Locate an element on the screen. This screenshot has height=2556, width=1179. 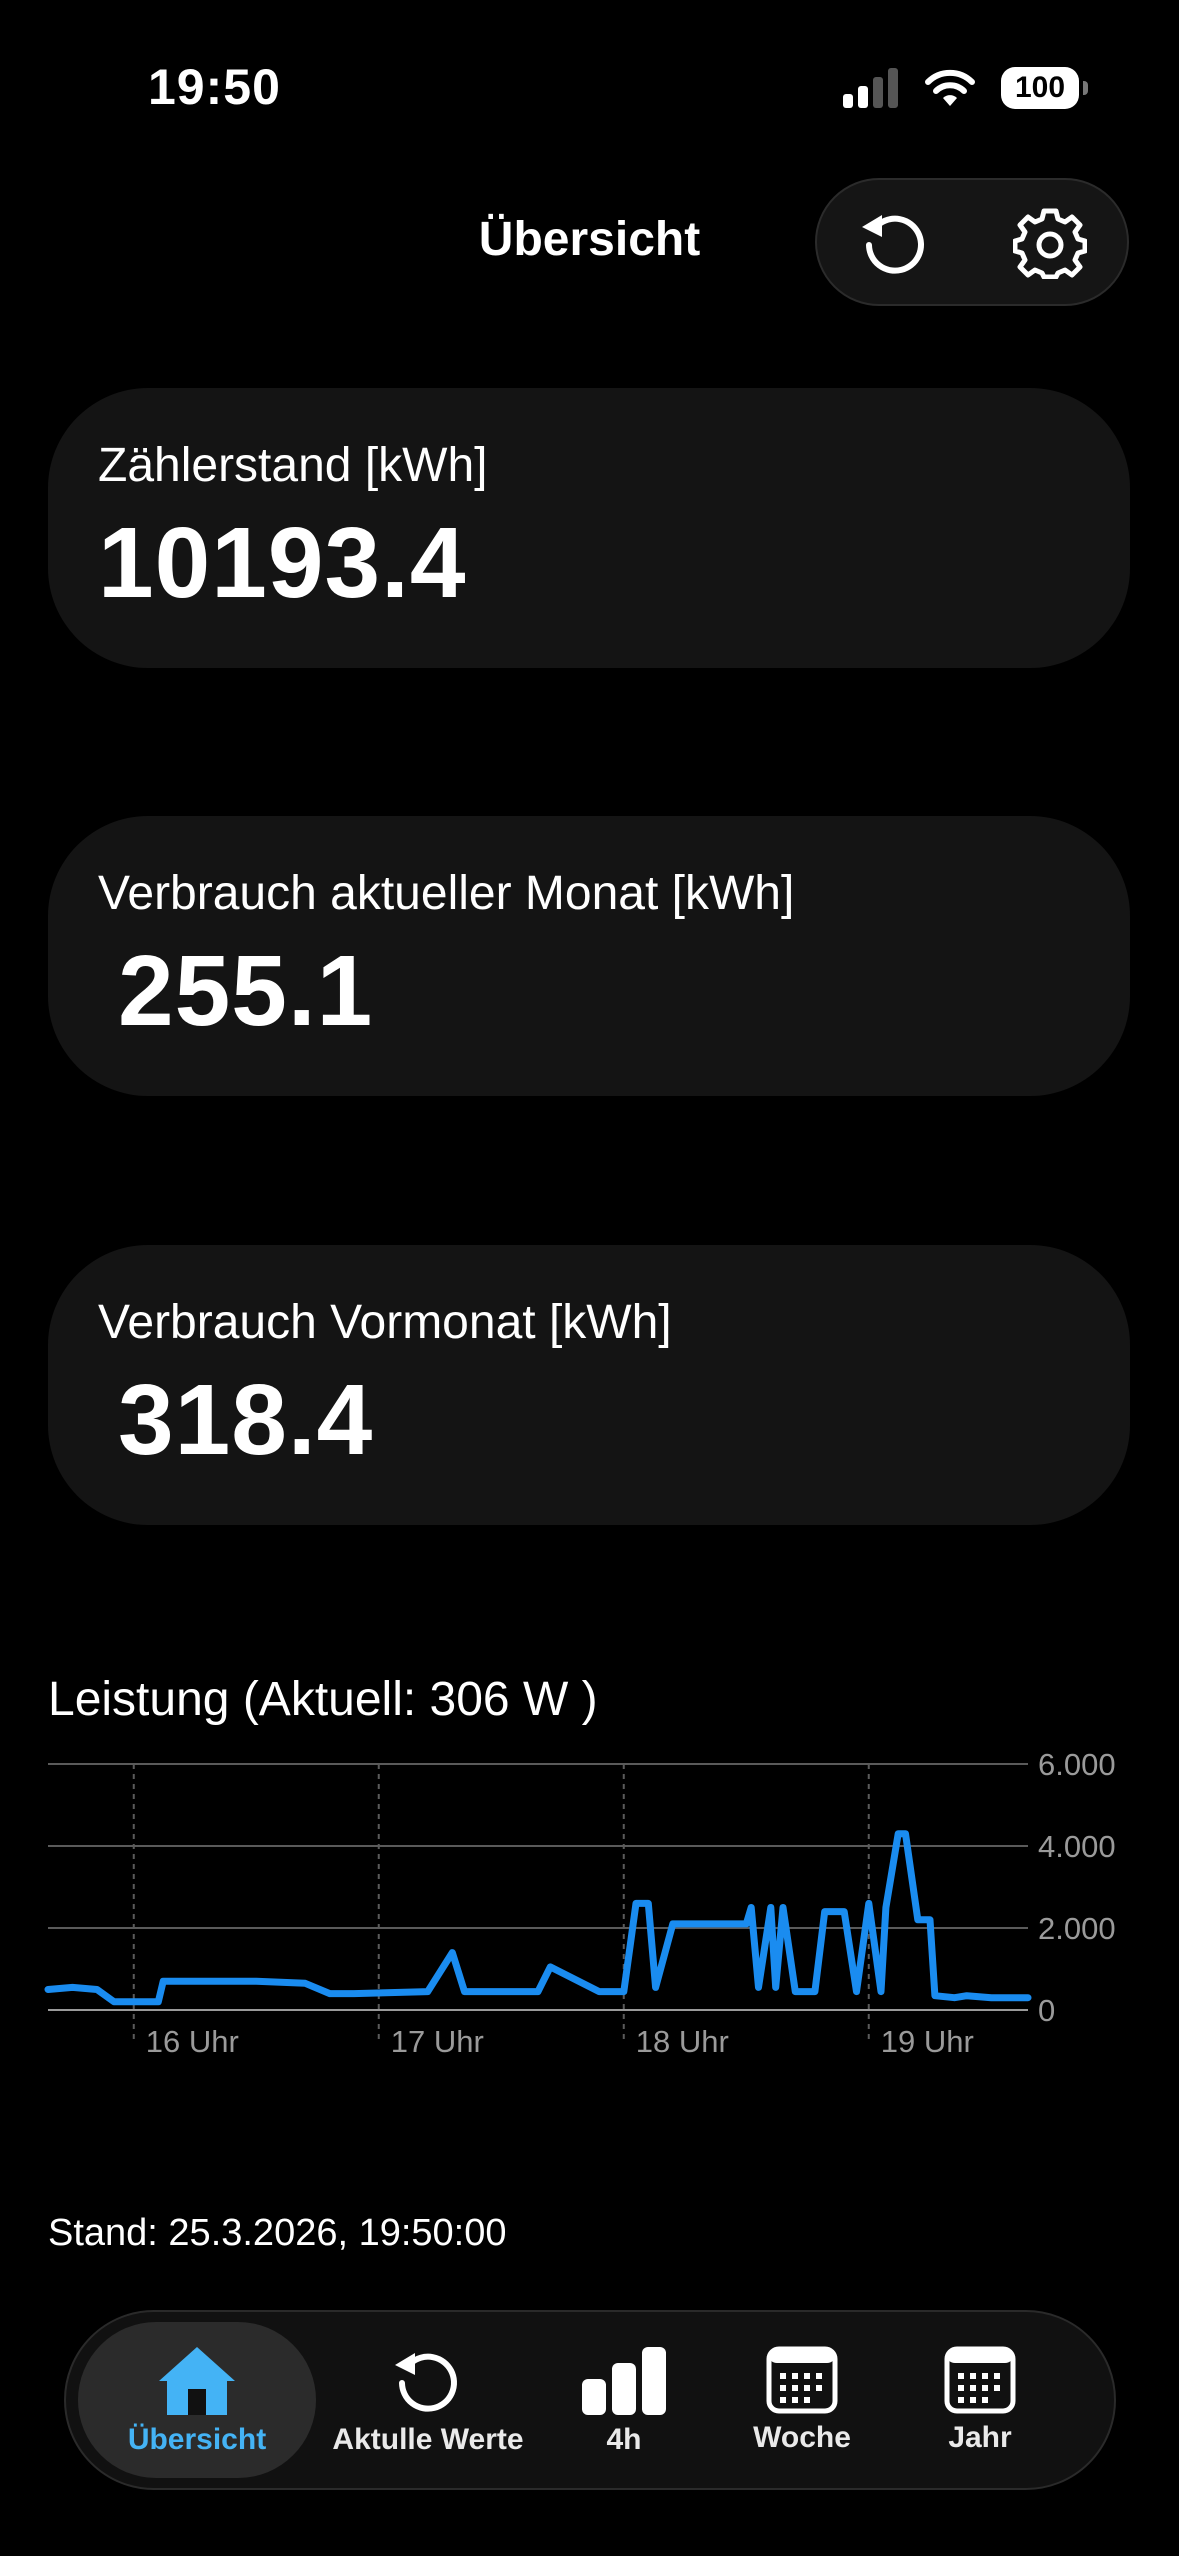
gear-icon is located at coordinates (1049, 243).